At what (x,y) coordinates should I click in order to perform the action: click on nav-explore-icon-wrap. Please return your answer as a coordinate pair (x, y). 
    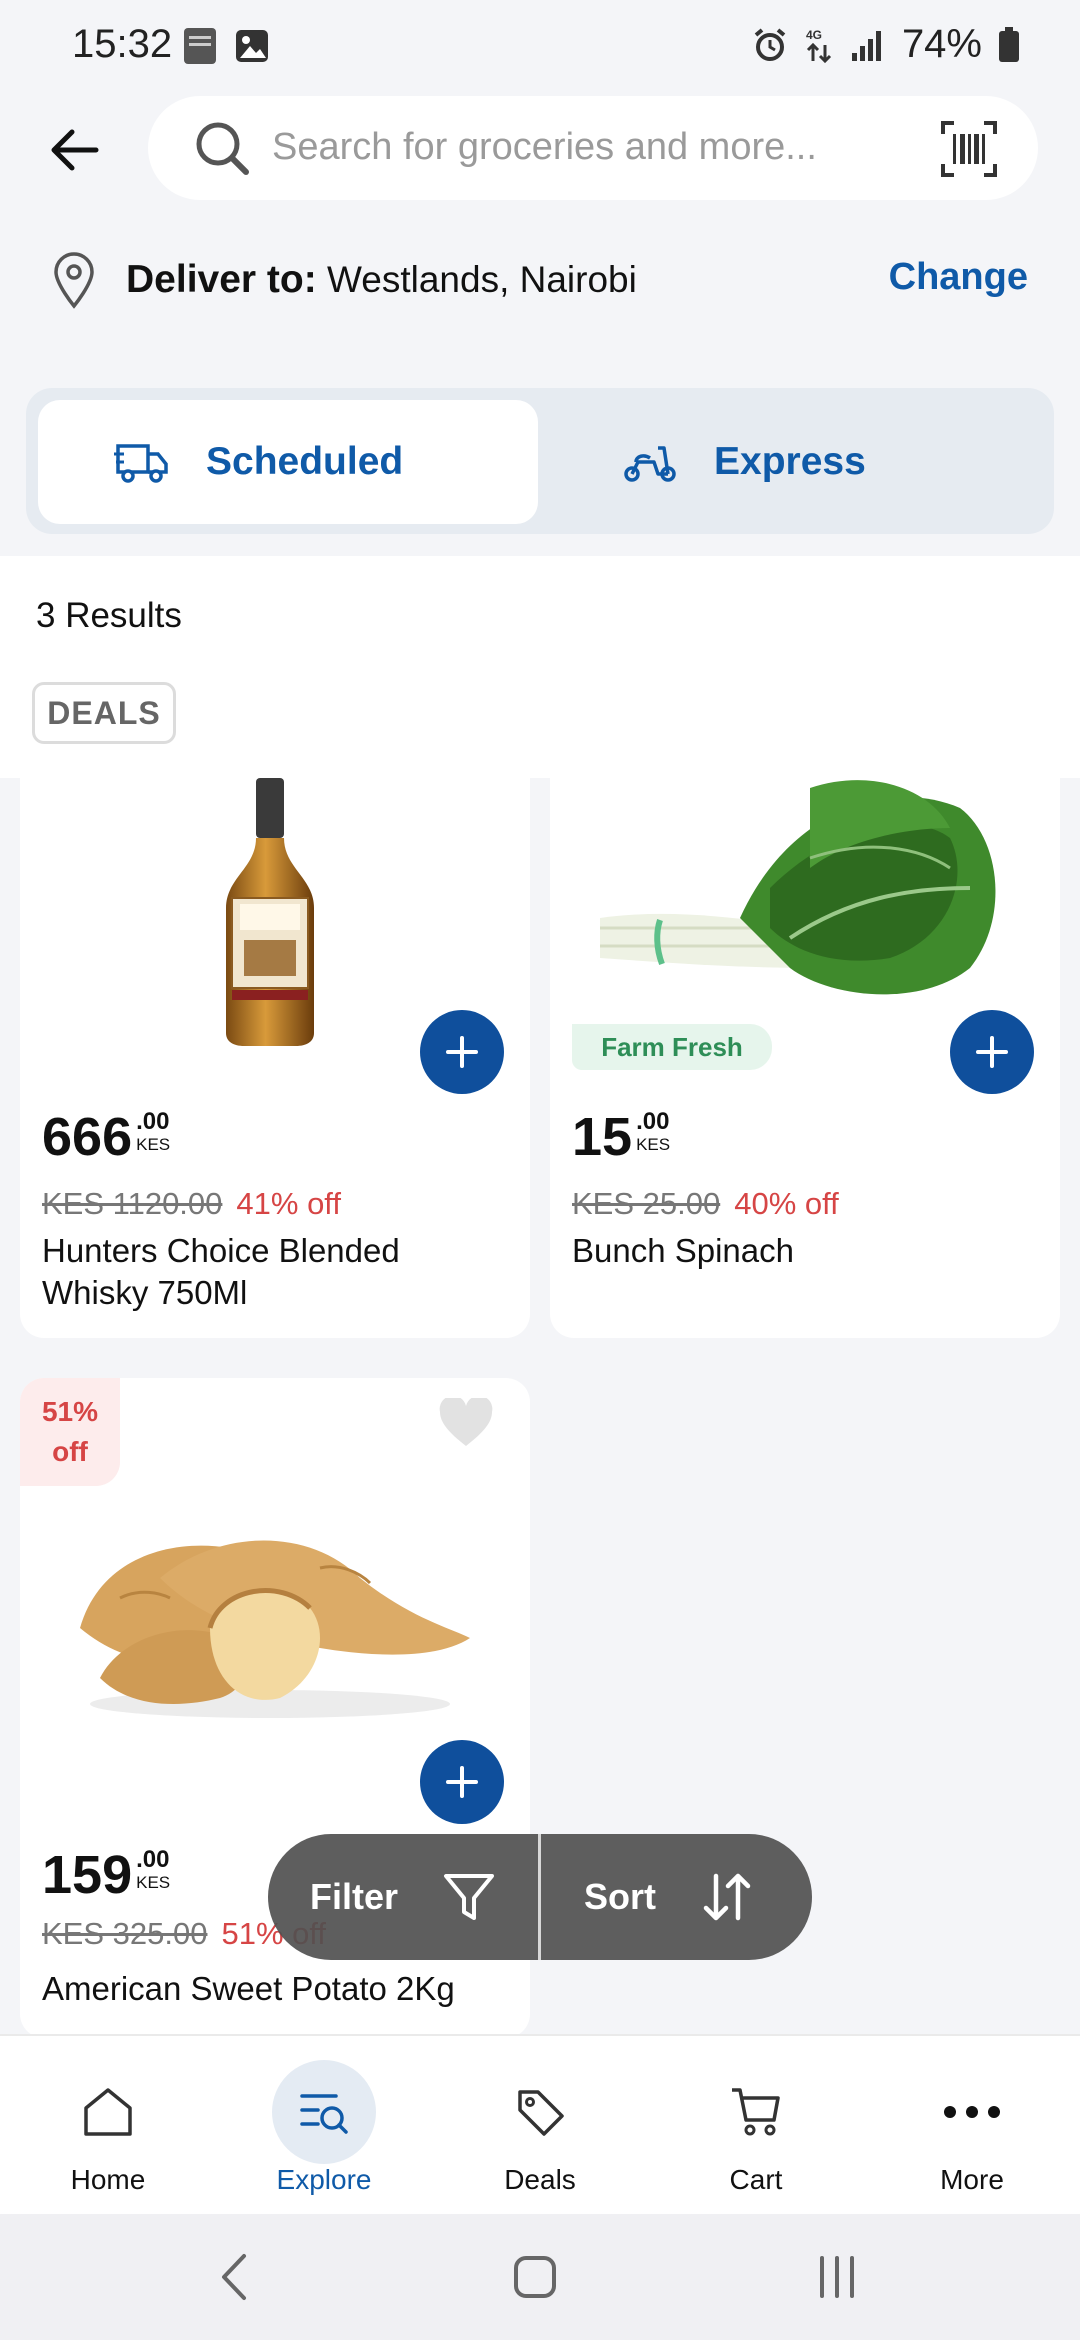
    Looking at the image, I should click on (324, 2112).